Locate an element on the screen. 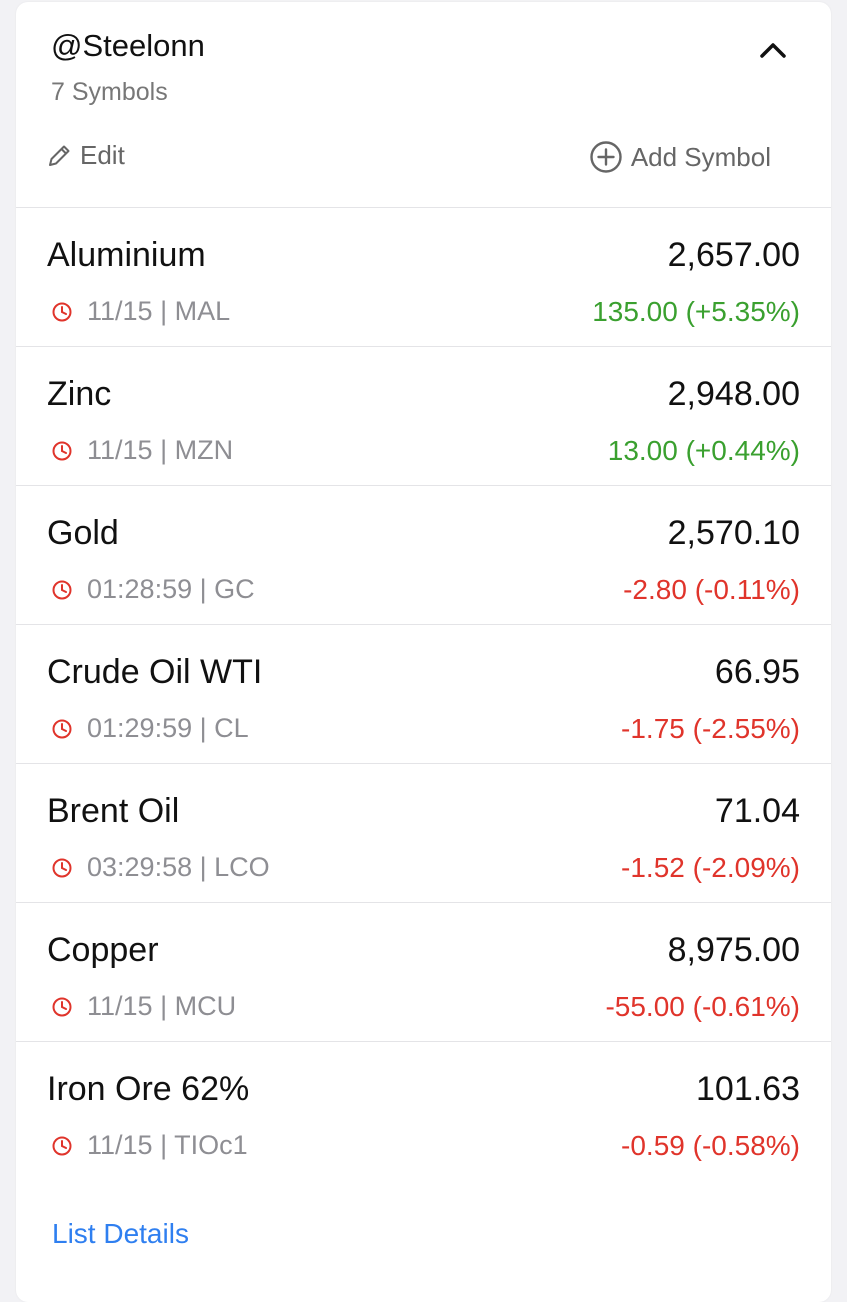  add-symbol-button: Add Symbol is located at coordinates (680, 157).